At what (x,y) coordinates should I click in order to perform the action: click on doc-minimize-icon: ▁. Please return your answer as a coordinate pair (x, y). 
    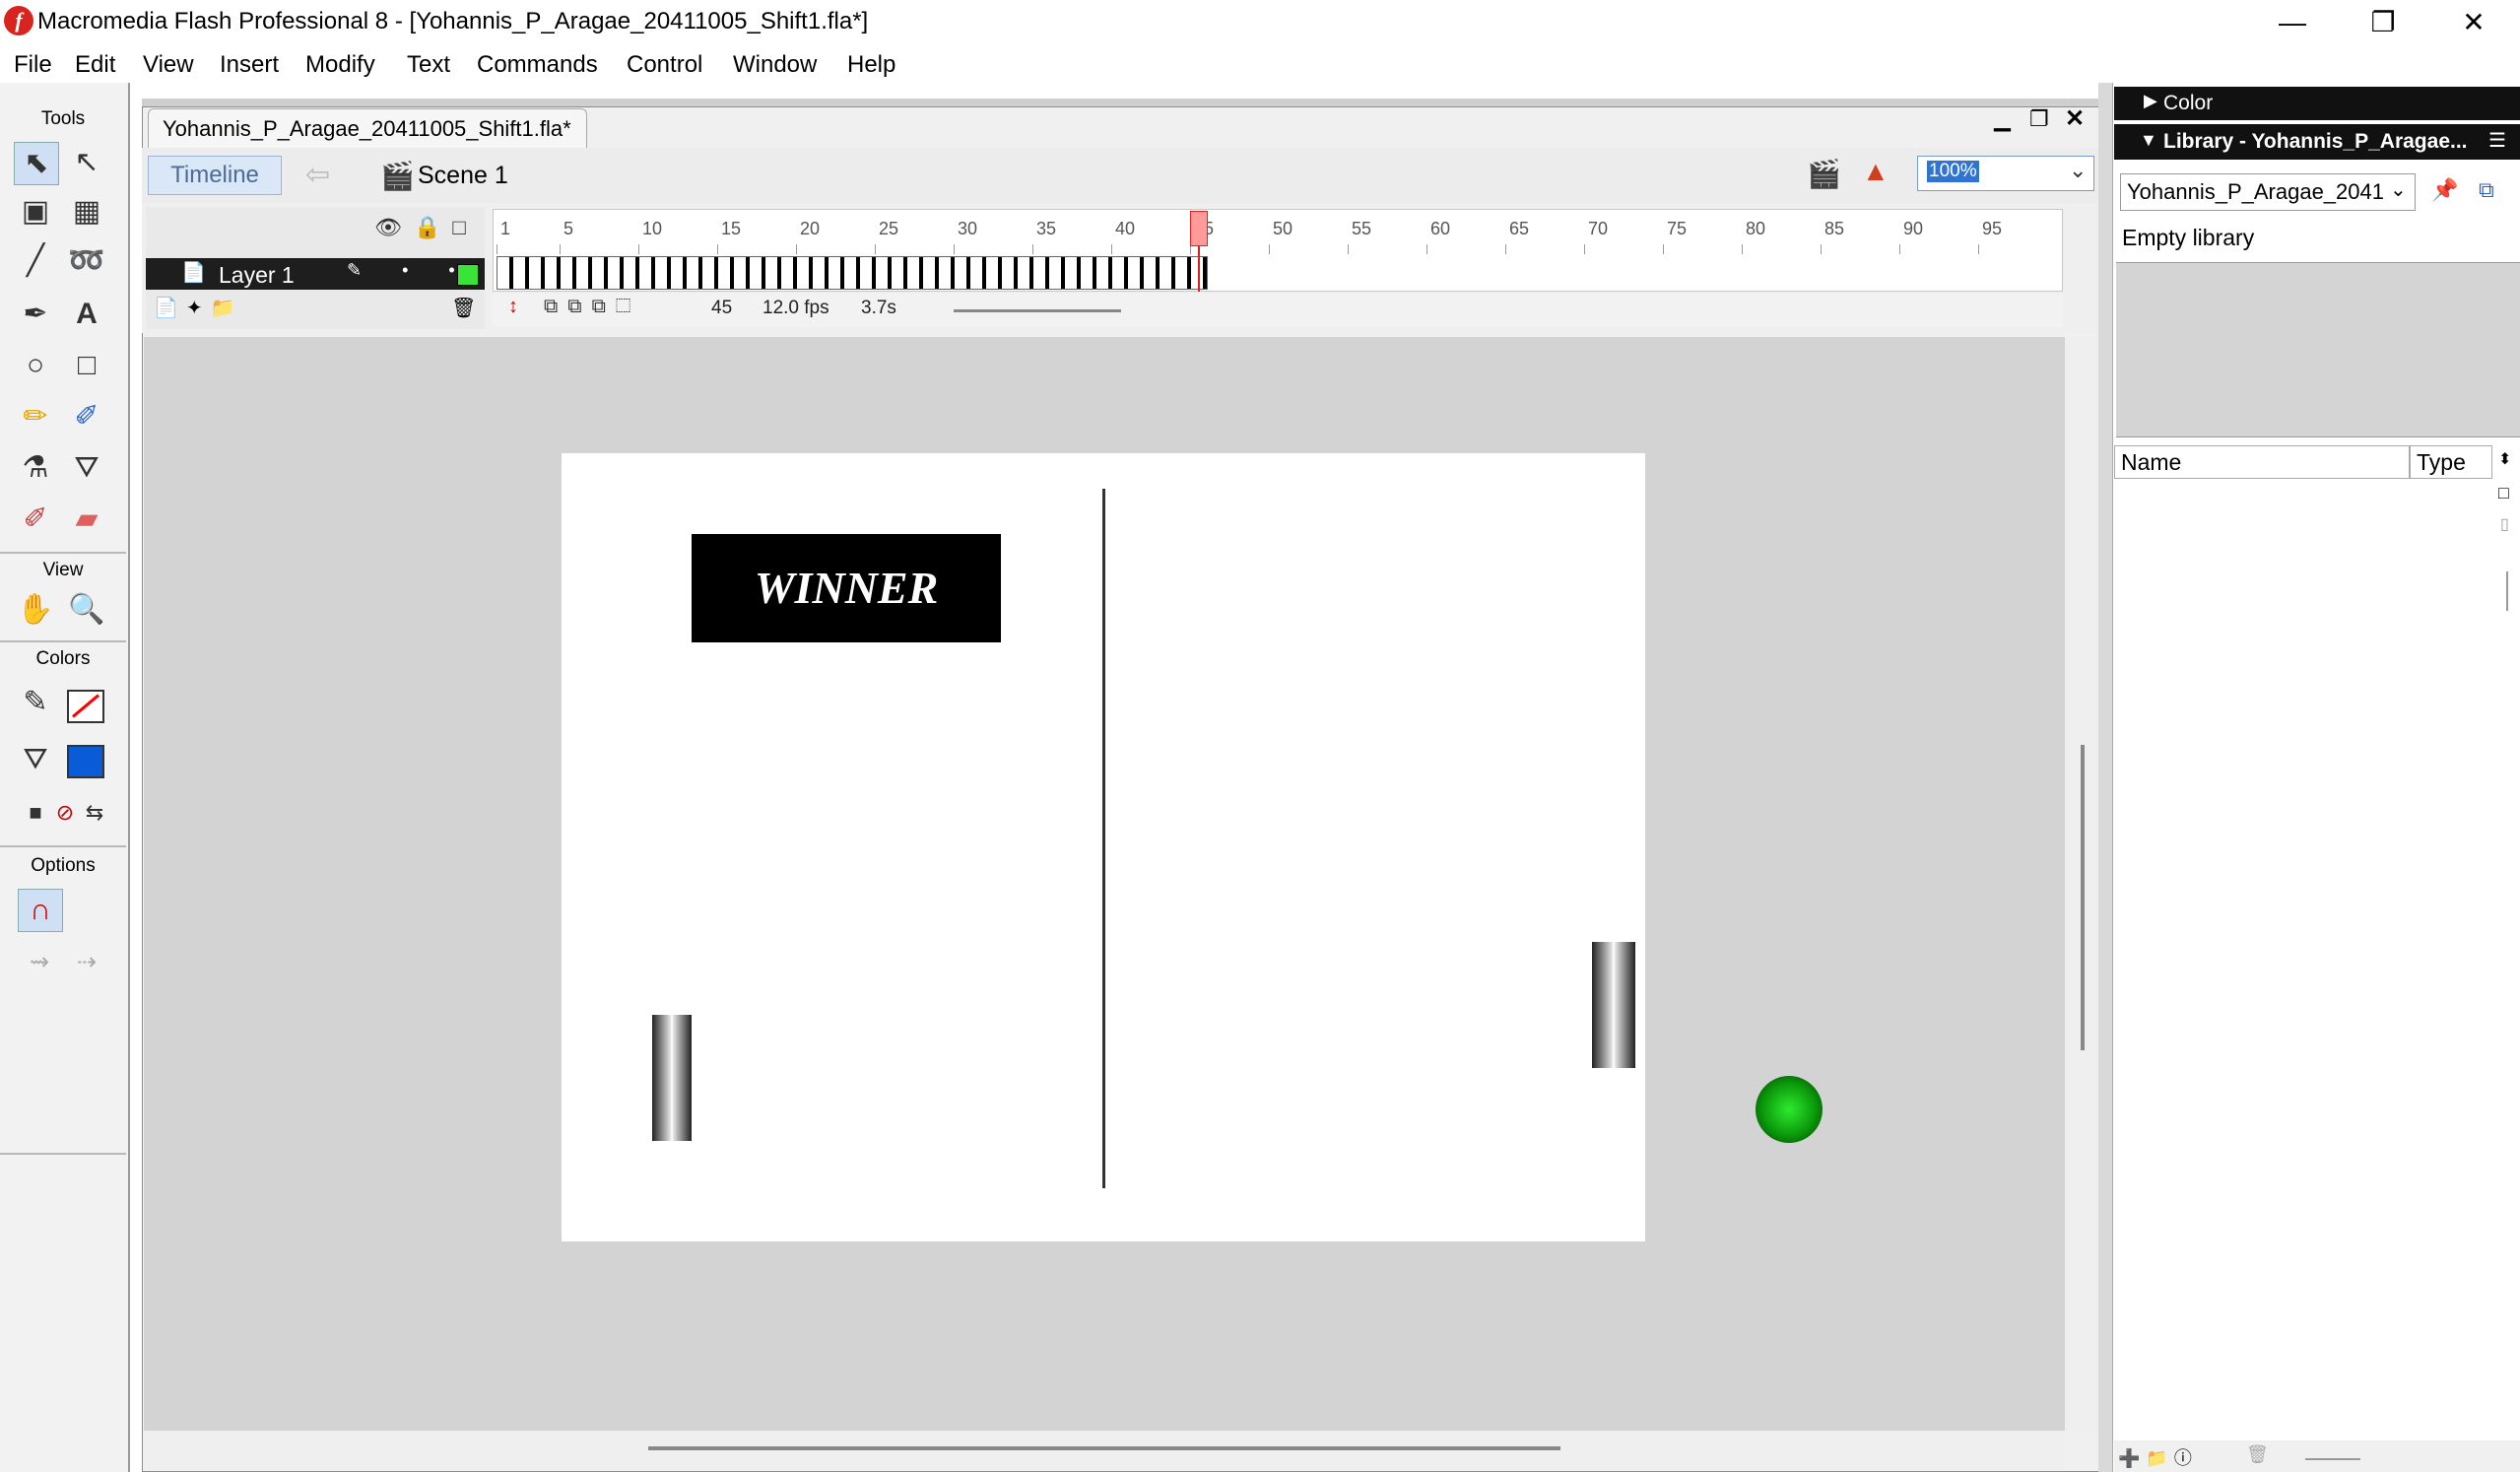
    Looking at the image, I should click on (2002, 119).